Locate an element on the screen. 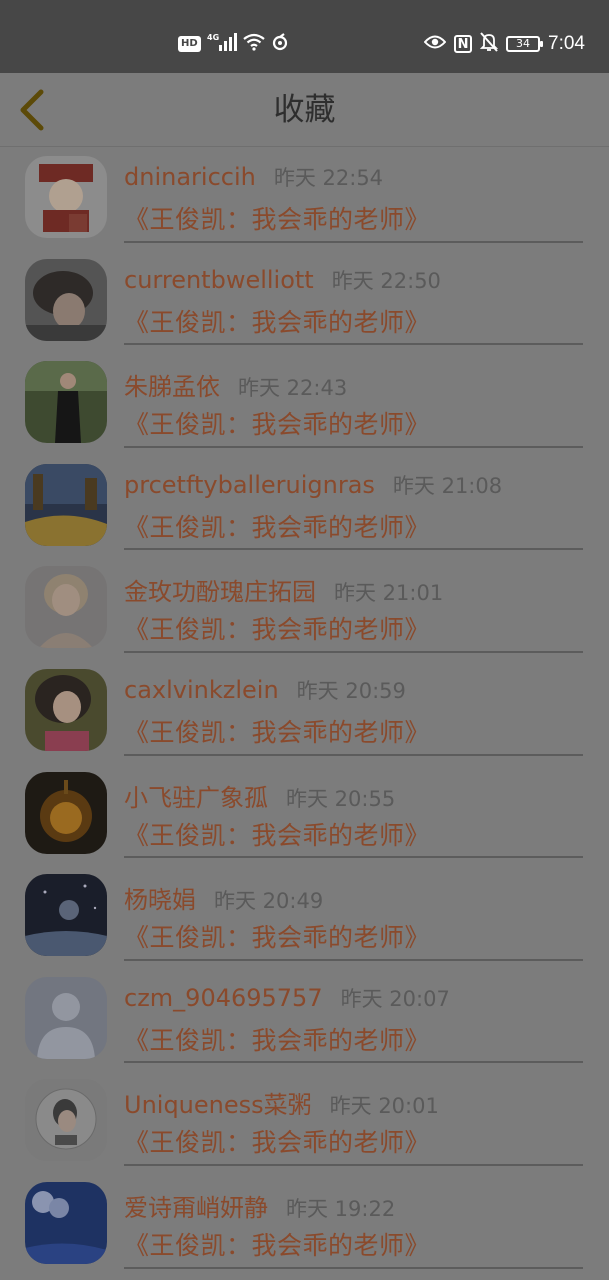 Image resolution: width=609 pixels, height=1280 pixels. wifi-icon is located at coordinates (253, 44).